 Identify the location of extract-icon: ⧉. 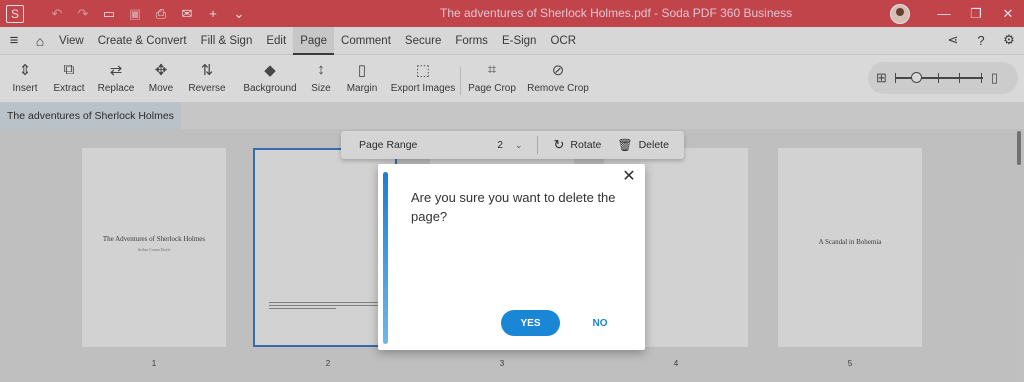
(69, 69).